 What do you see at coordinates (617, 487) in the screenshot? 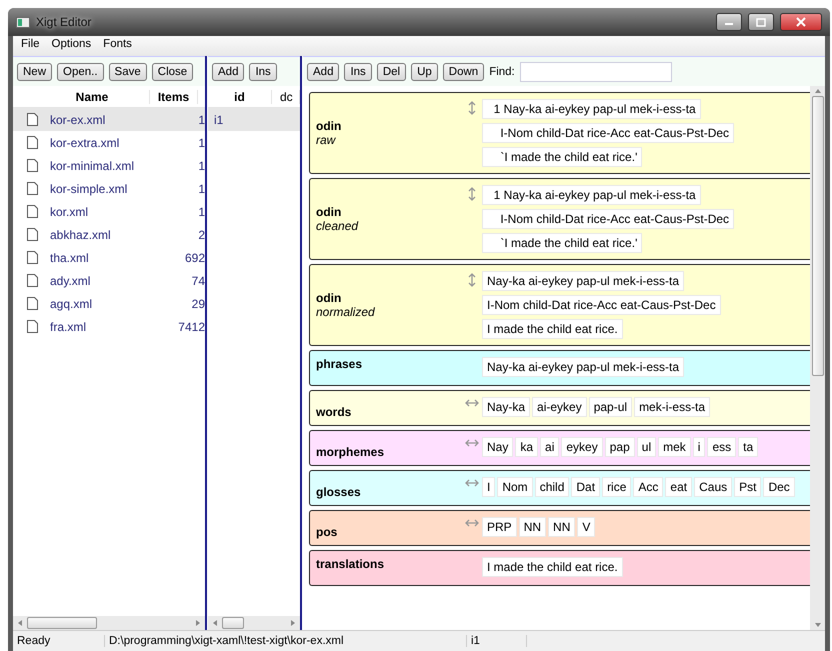
I see `token-box: rice` at bounding box center [617, 487].